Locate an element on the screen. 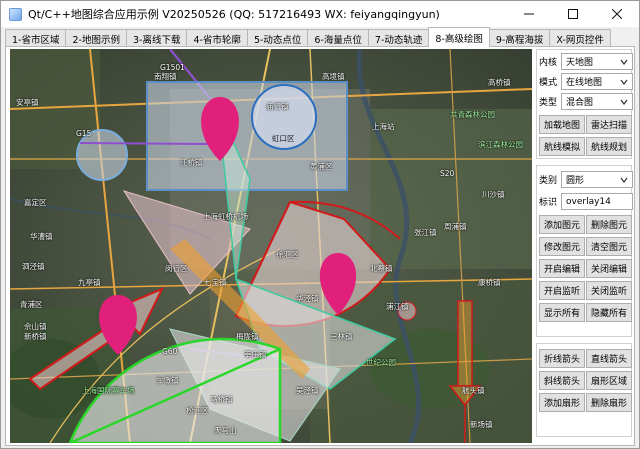  map-label: G1501 is located at coordinates (172, 67).